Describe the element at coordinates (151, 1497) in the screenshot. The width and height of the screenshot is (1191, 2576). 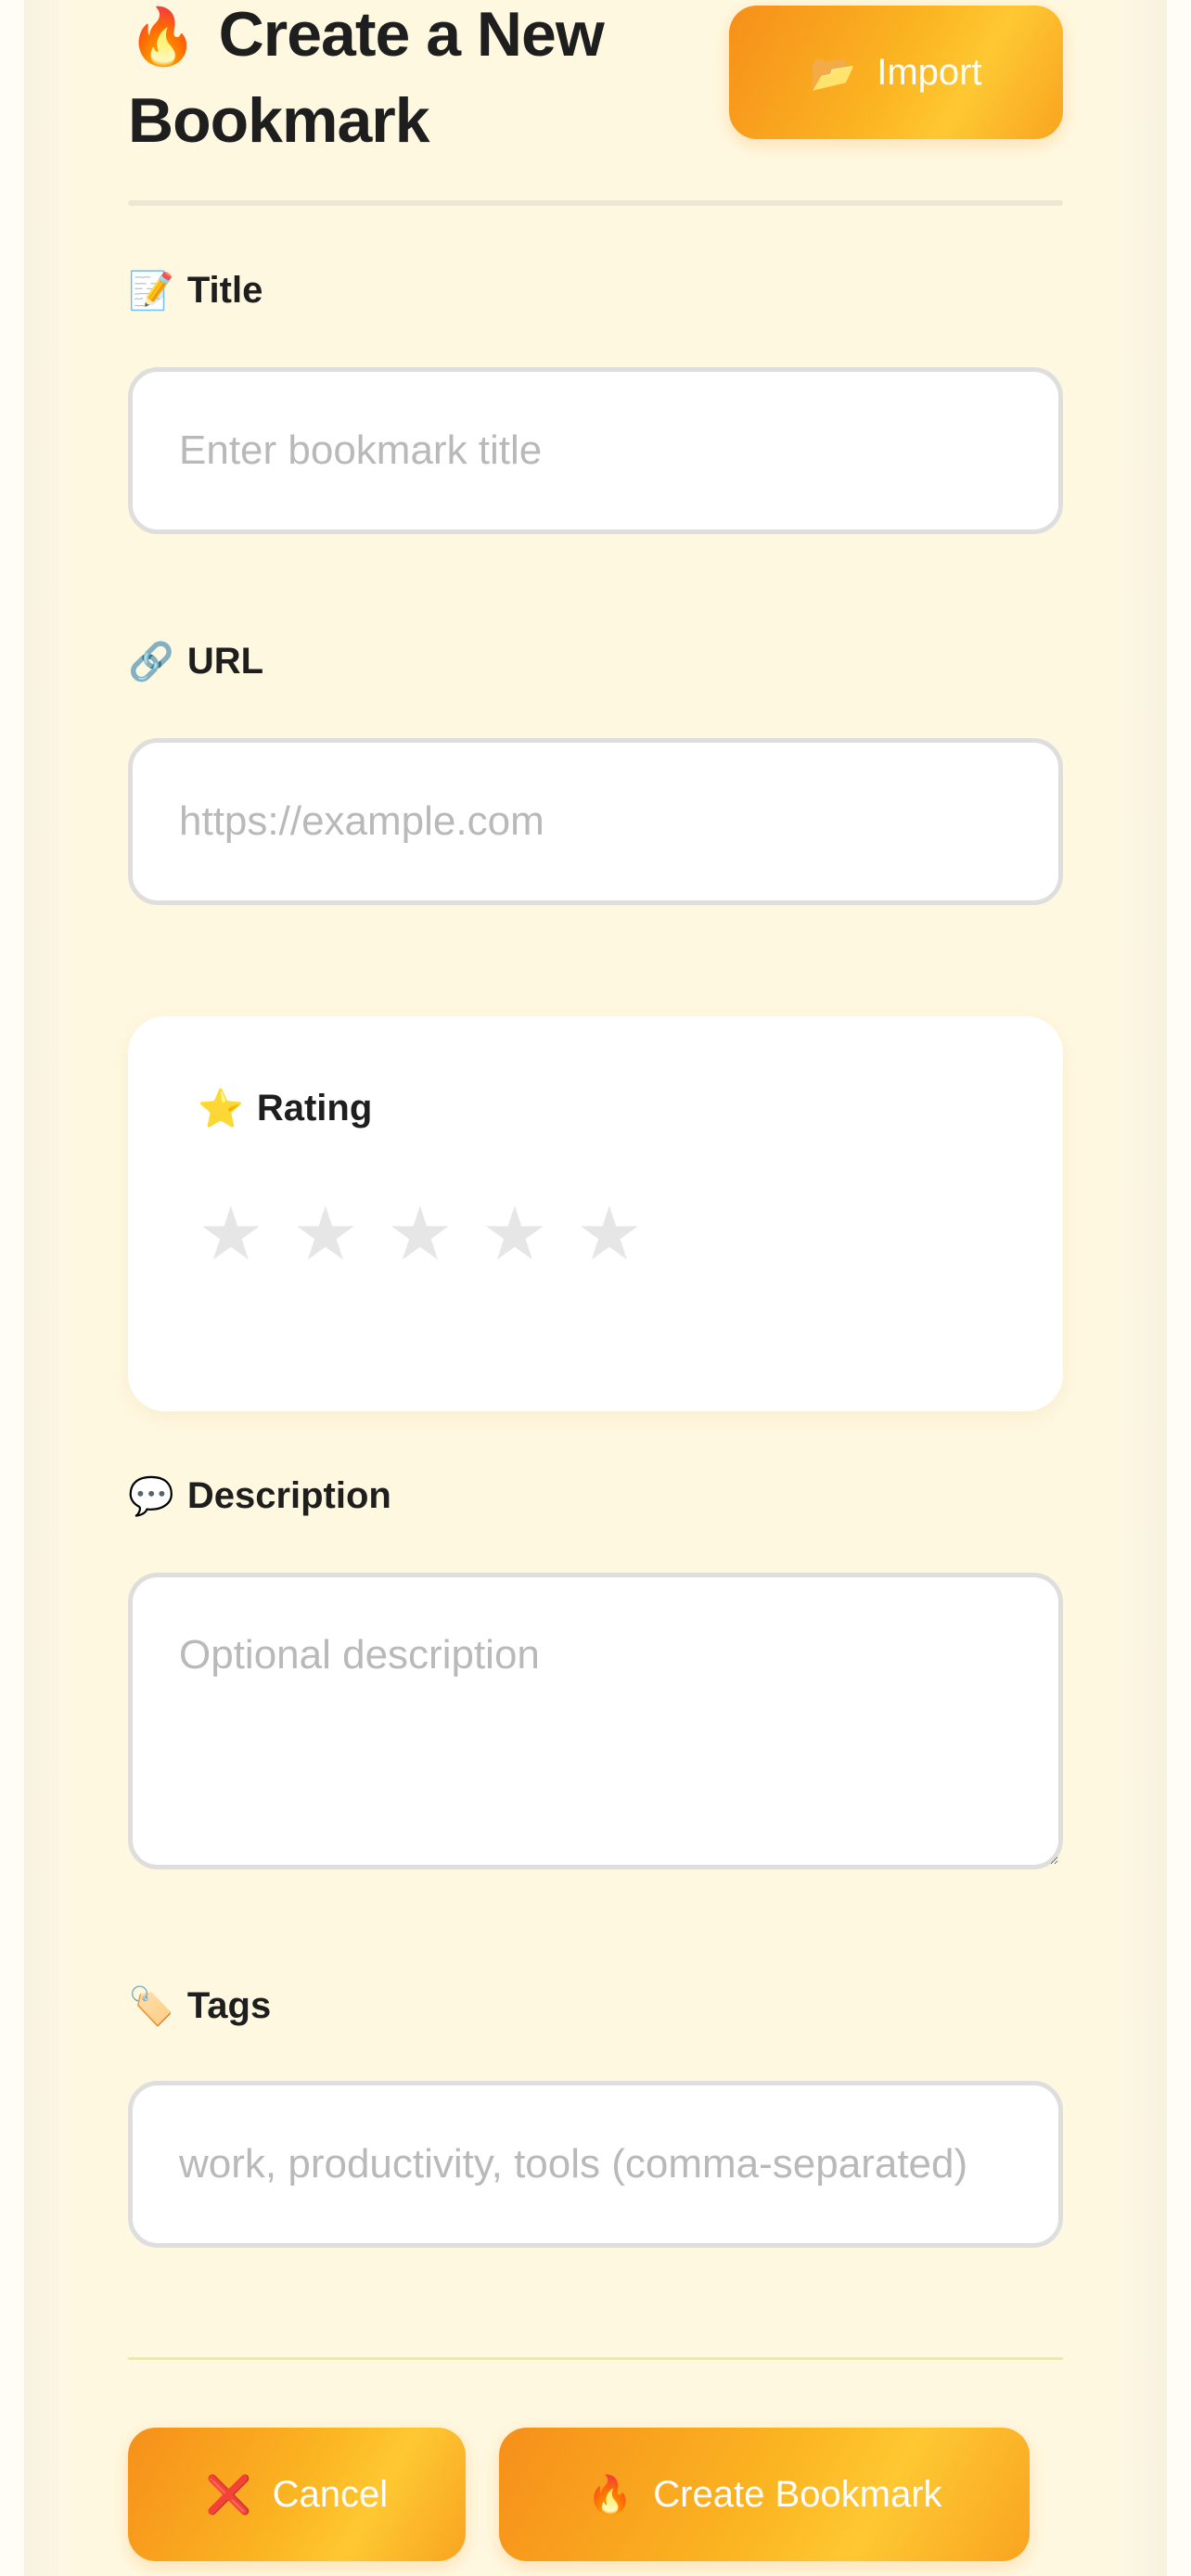
I see `speech-bubble-icon: 💬` at that location.